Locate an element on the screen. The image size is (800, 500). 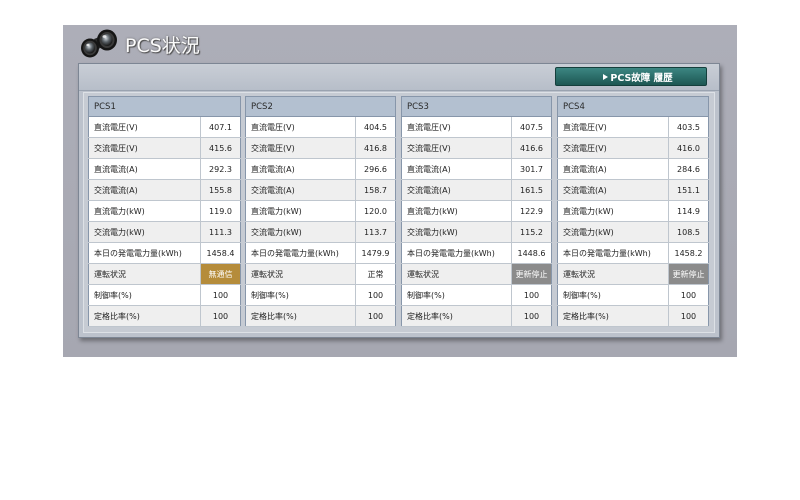
table-row: 直流電力(kW) 120.0 is located at coordinates (320, 211).